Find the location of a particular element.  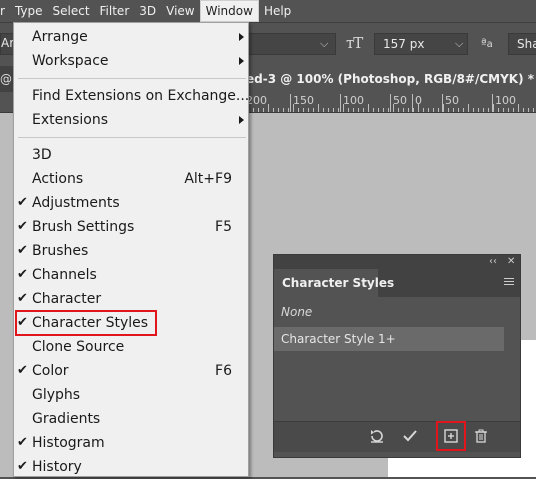

menu-item-label: Brushes is located at coordinates (60, 251).